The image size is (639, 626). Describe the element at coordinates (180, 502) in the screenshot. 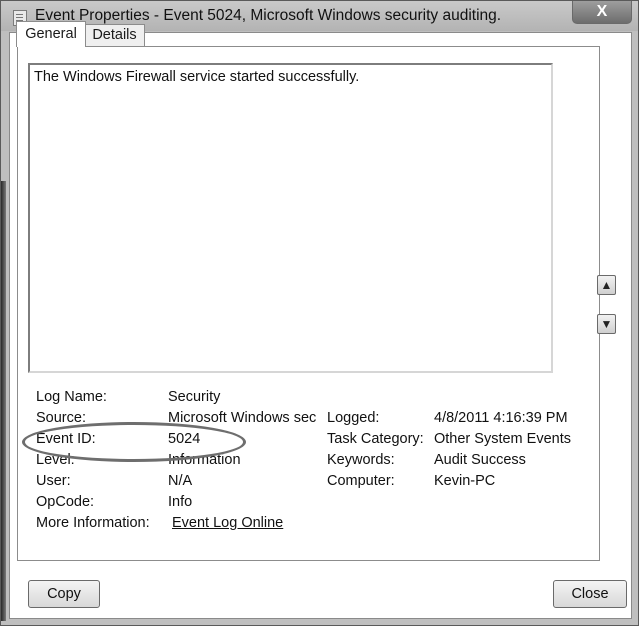

I see `opcode-value: Info` at that location.